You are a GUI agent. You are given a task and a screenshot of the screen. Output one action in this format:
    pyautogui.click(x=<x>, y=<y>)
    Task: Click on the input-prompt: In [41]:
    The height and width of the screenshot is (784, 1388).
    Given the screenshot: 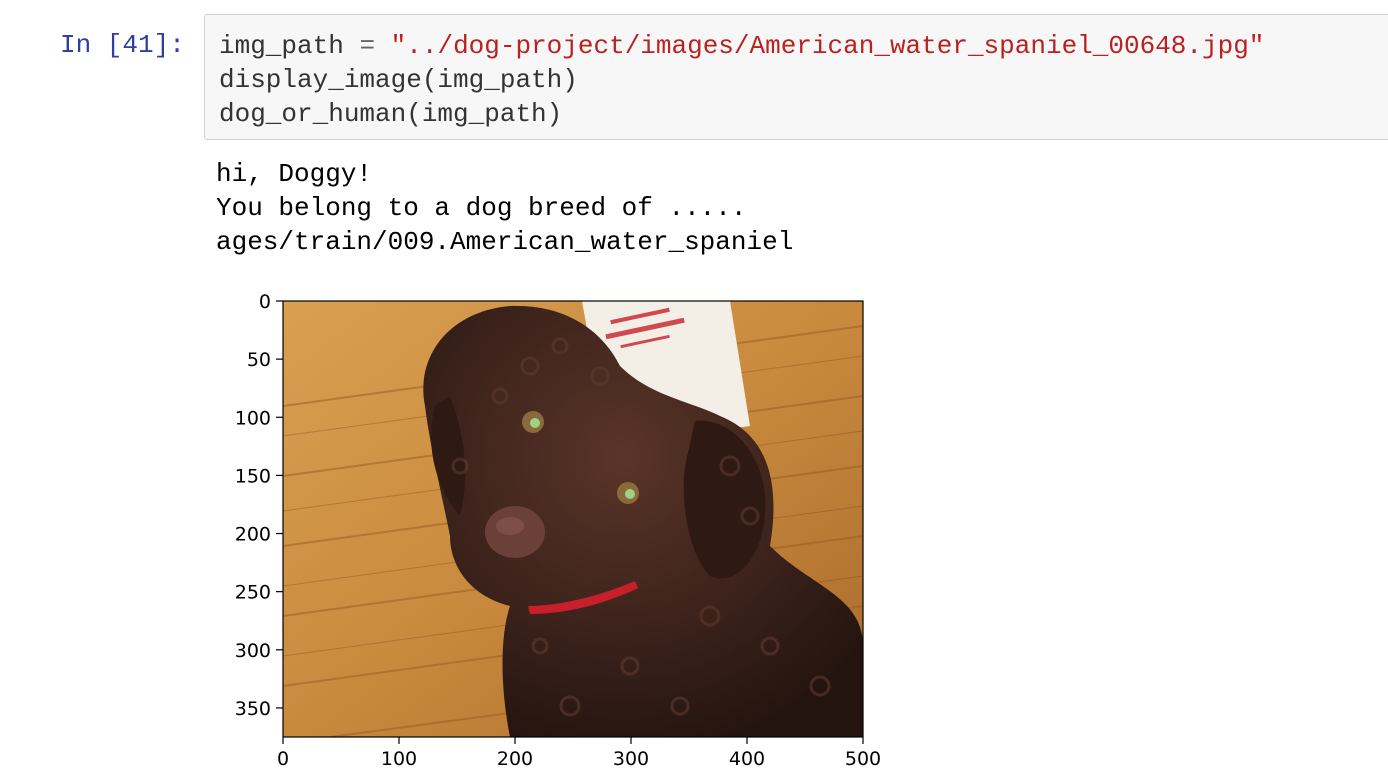 What is the action you would take?
    pyautogui.click(x=122, y=45)
    